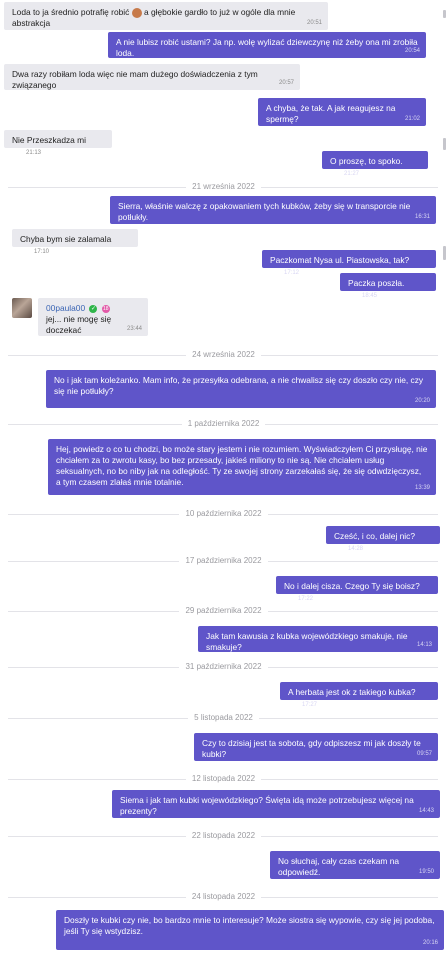 This screenshot has width=447, height=960. What do you see at coordinates (352, 174) in the screenshot?
I see `message-time: 21:27` at bounding box center [352, 174].